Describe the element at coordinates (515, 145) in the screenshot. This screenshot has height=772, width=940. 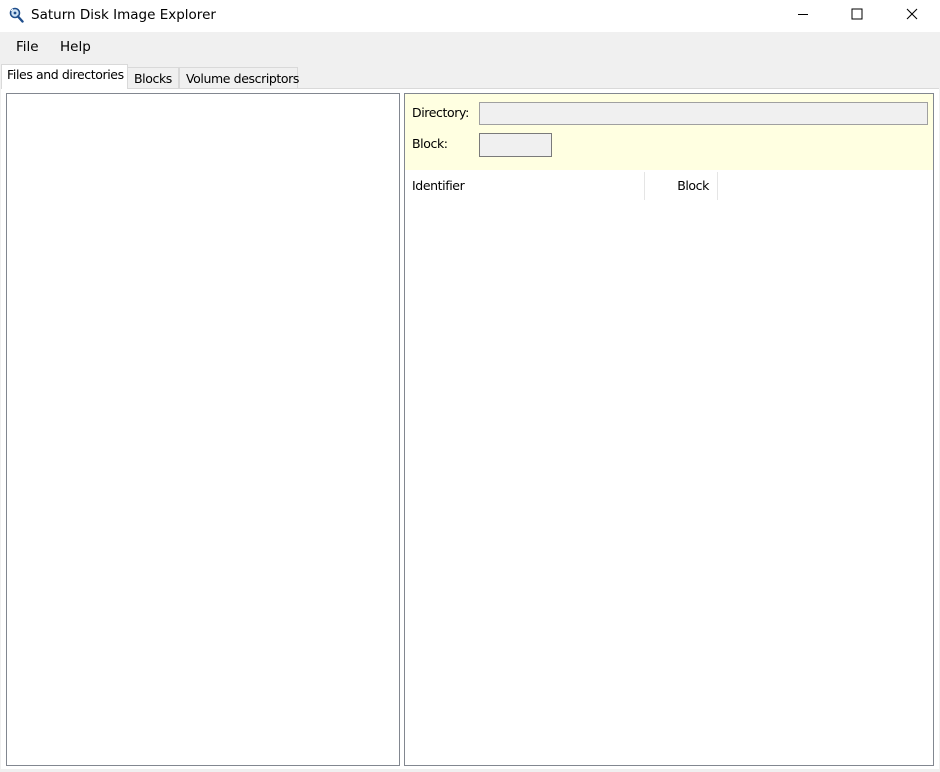
I see `block-field` at that location.